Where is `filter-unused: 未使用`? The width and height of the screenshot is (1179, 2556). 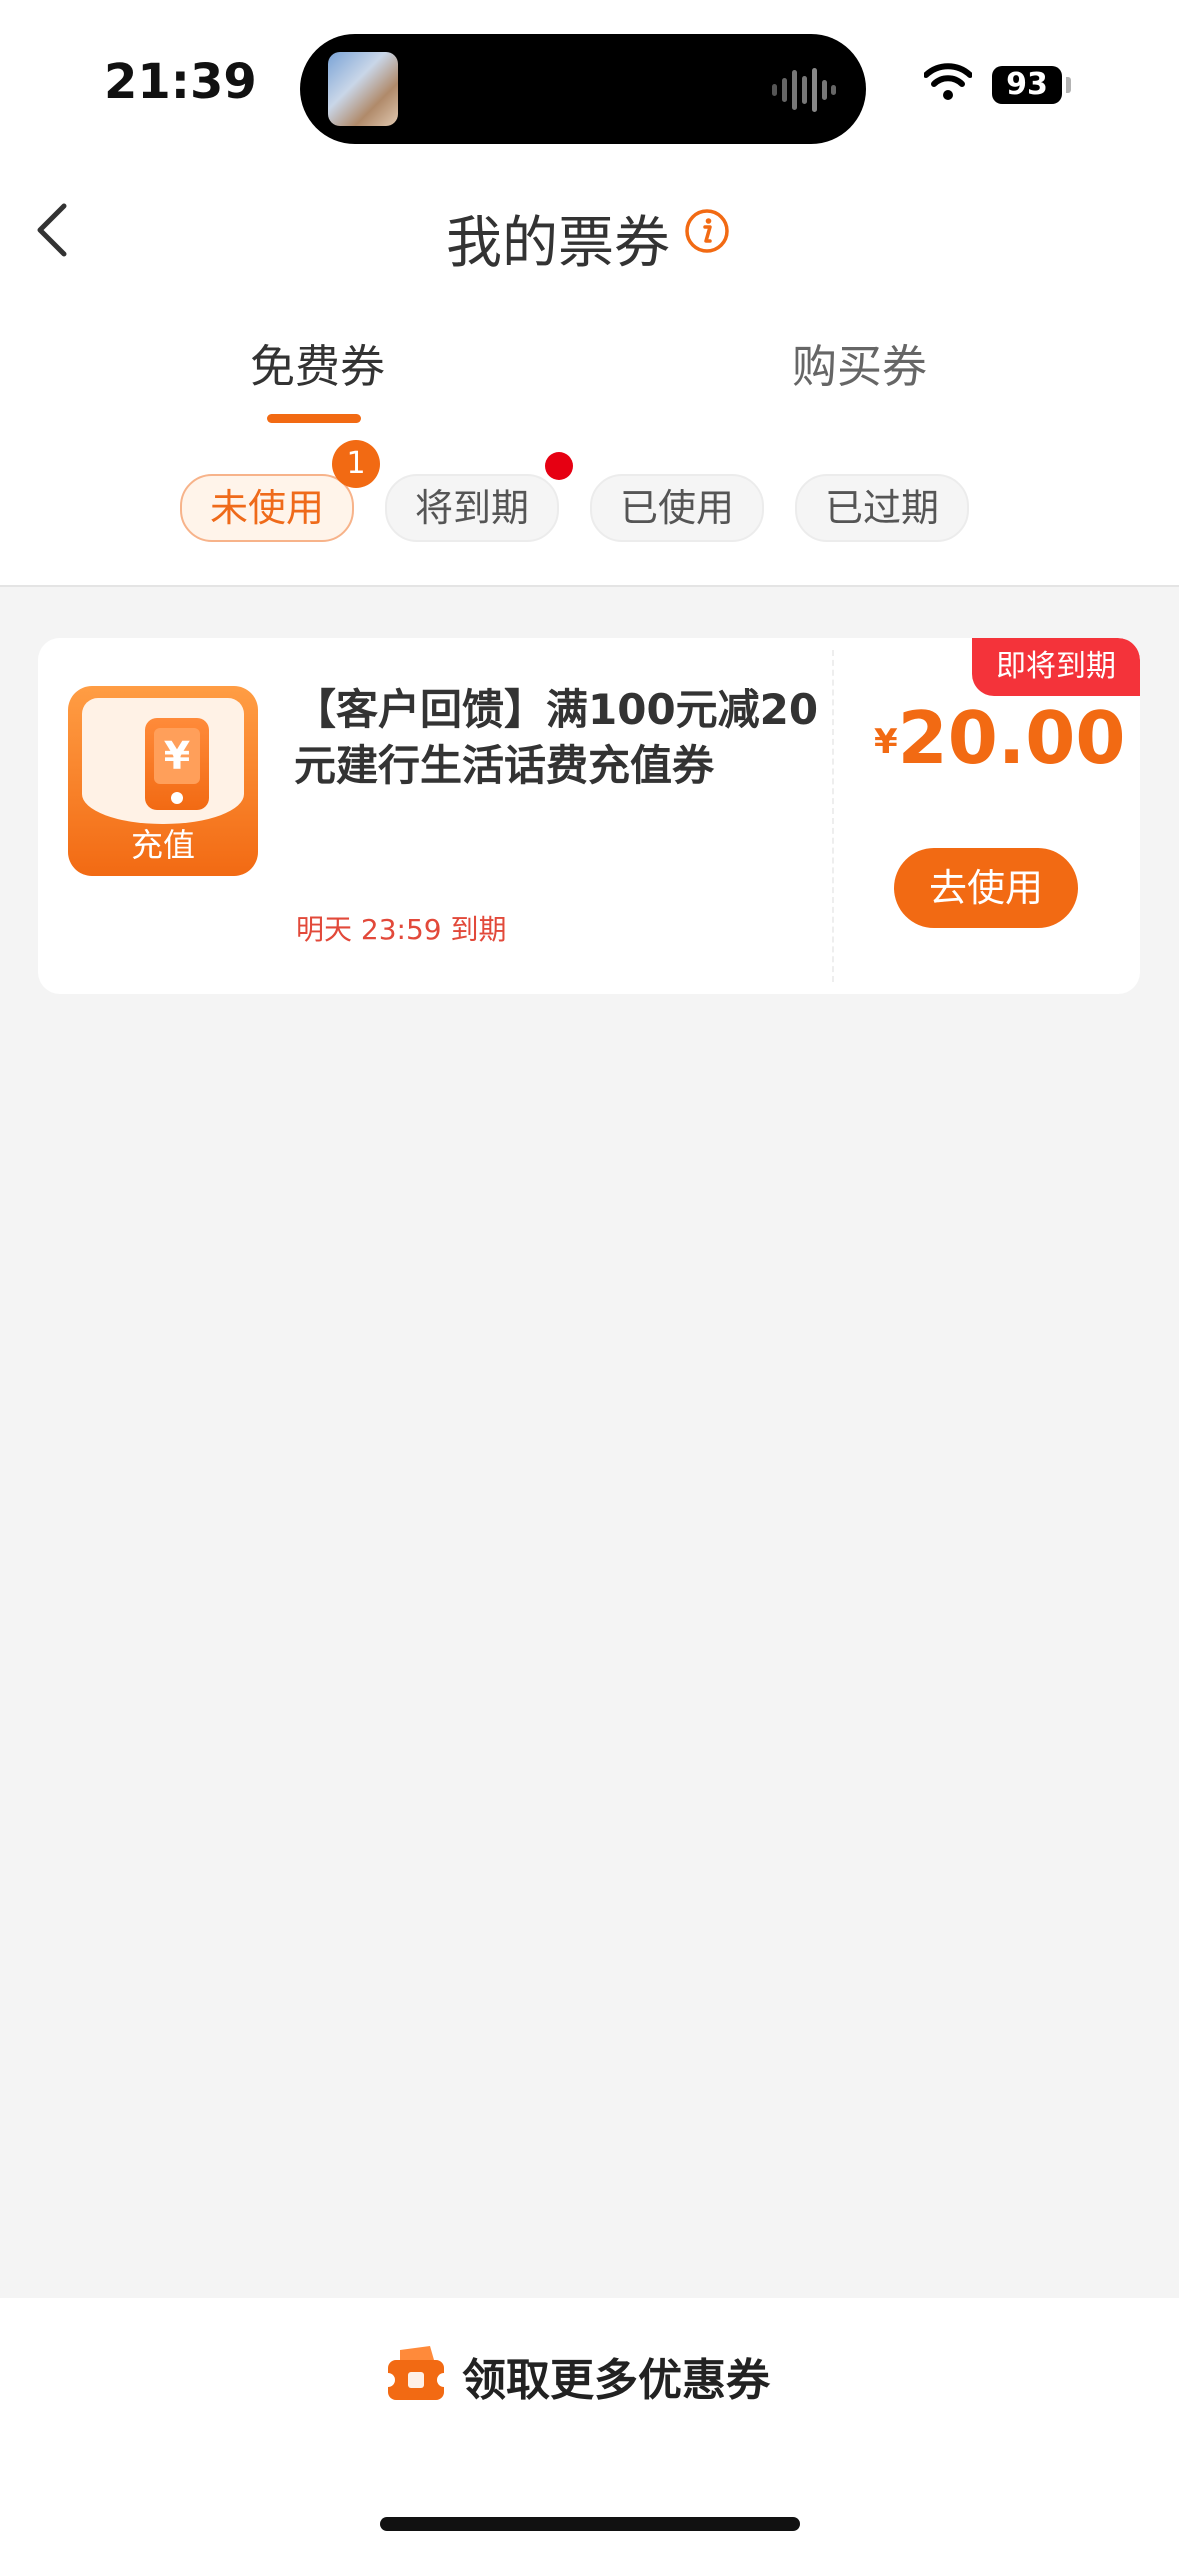 filter-unused: 未使用 is located at coordinates (267, 508).